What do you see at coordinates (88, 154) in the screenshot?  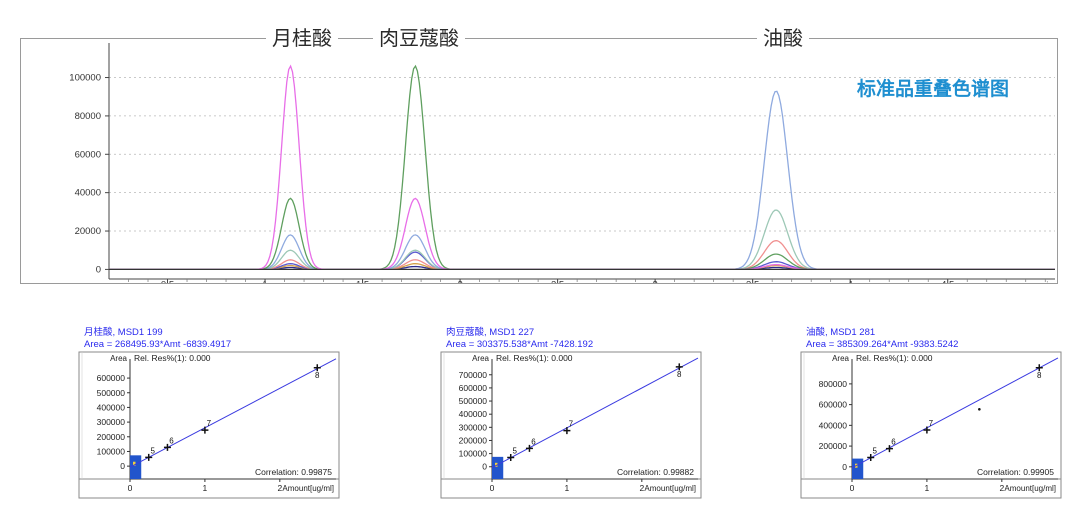 I see `y-tick-label: 60000` at bounding box center [88, 154].